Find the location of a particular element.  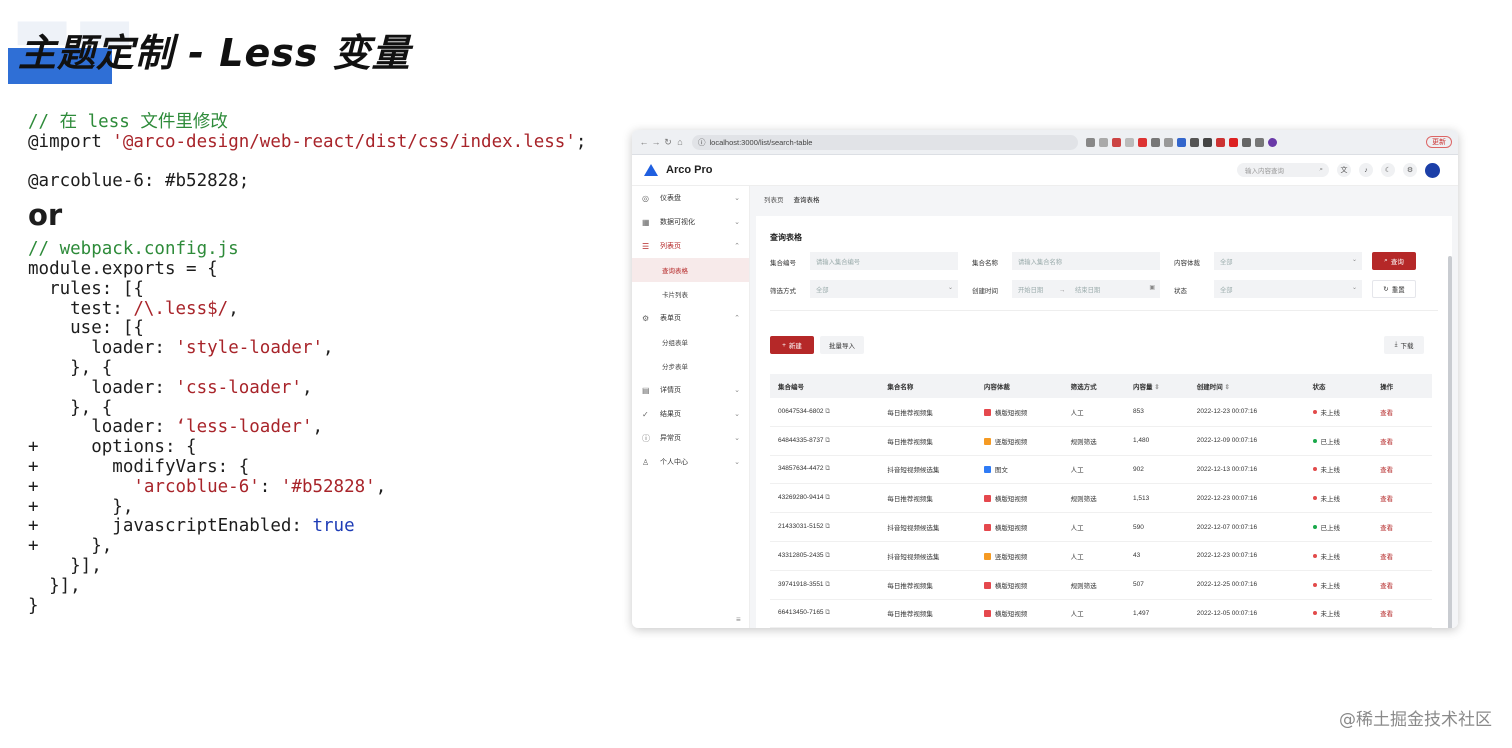

code-token: module.exports = { is located at coordinates (123, 268).